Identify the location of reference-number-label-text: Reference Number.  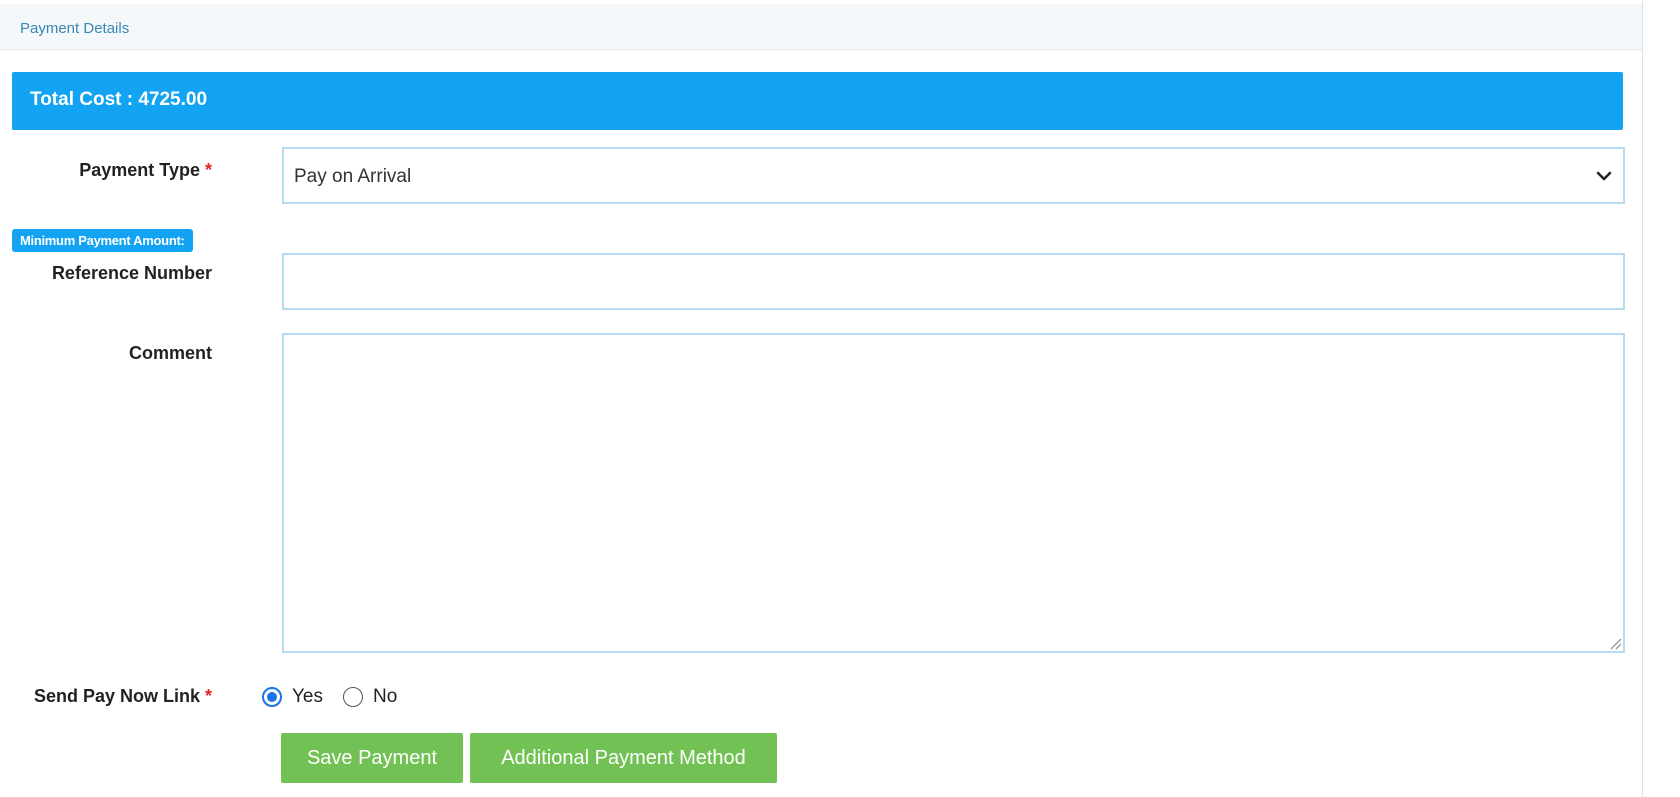
(131, 273).